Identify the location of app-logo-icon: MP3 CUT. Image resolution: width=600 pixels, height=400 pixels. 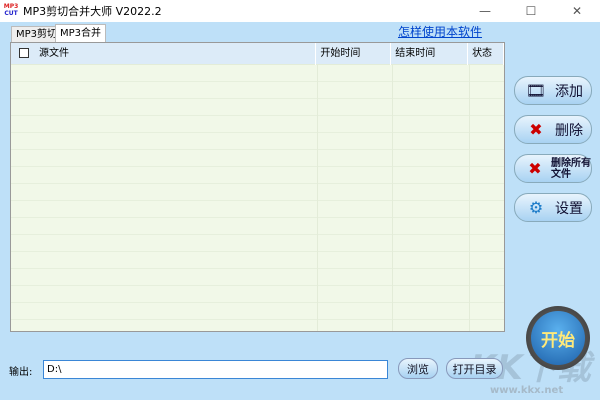
(11, 10).